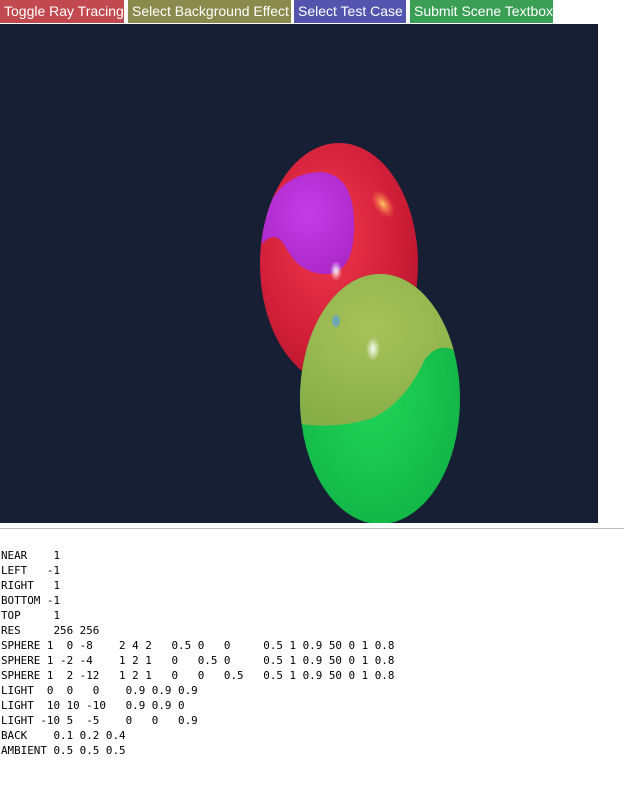  What do you see at coordinates (350, 11) in the screenshot?
I see `select-test-case-button: Select Test Case` at bounding box center [350, 11].